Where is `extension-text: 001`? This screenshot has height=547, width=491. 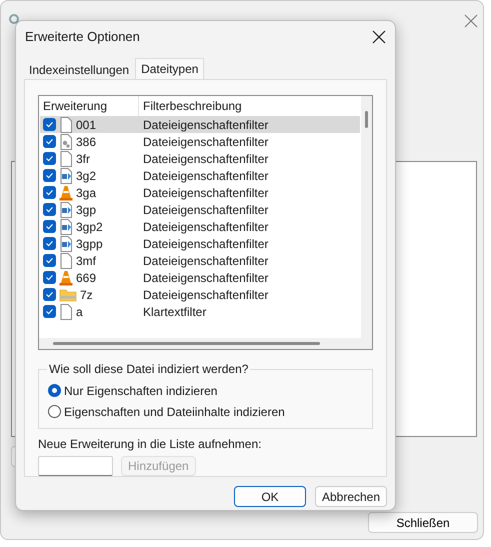 extension-text: 001 is located at coordinates (86, 125).